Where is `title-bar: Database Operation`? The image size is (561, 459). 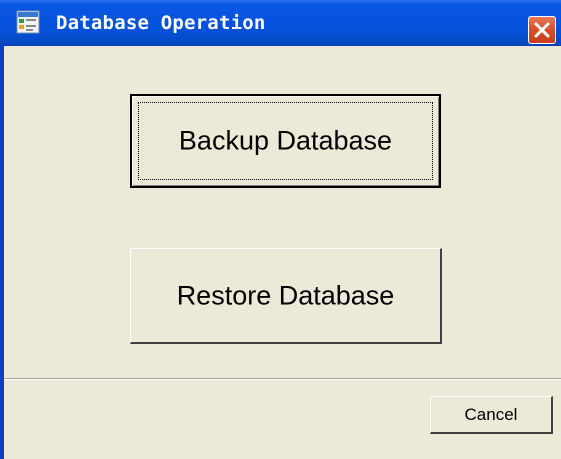 title-bar: Database Operation is located at coordinates (280, 23).